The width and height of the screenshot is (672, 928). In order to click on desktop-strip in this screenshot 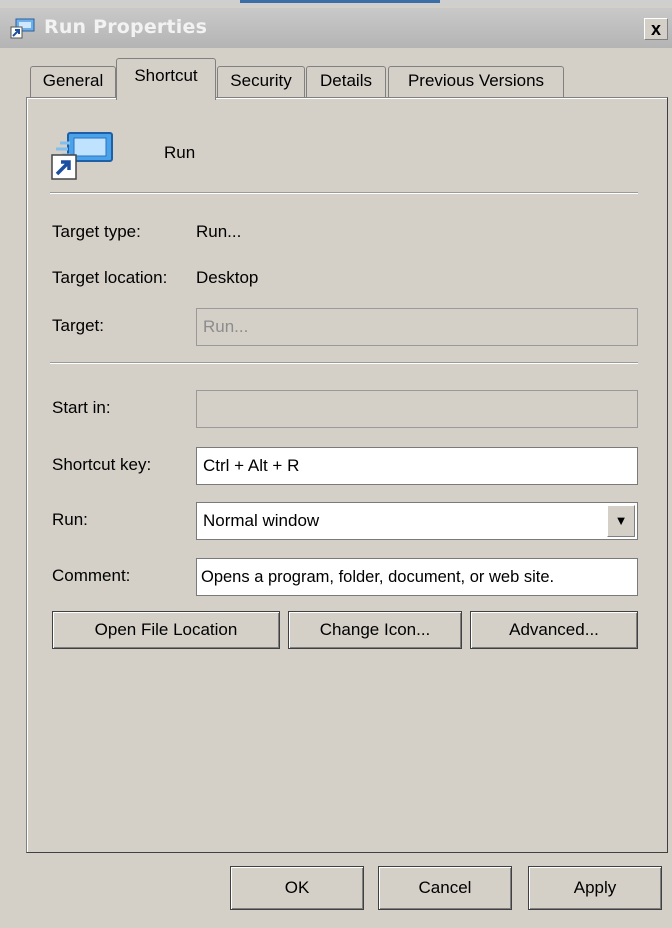, I will do `click(336, 3)`.